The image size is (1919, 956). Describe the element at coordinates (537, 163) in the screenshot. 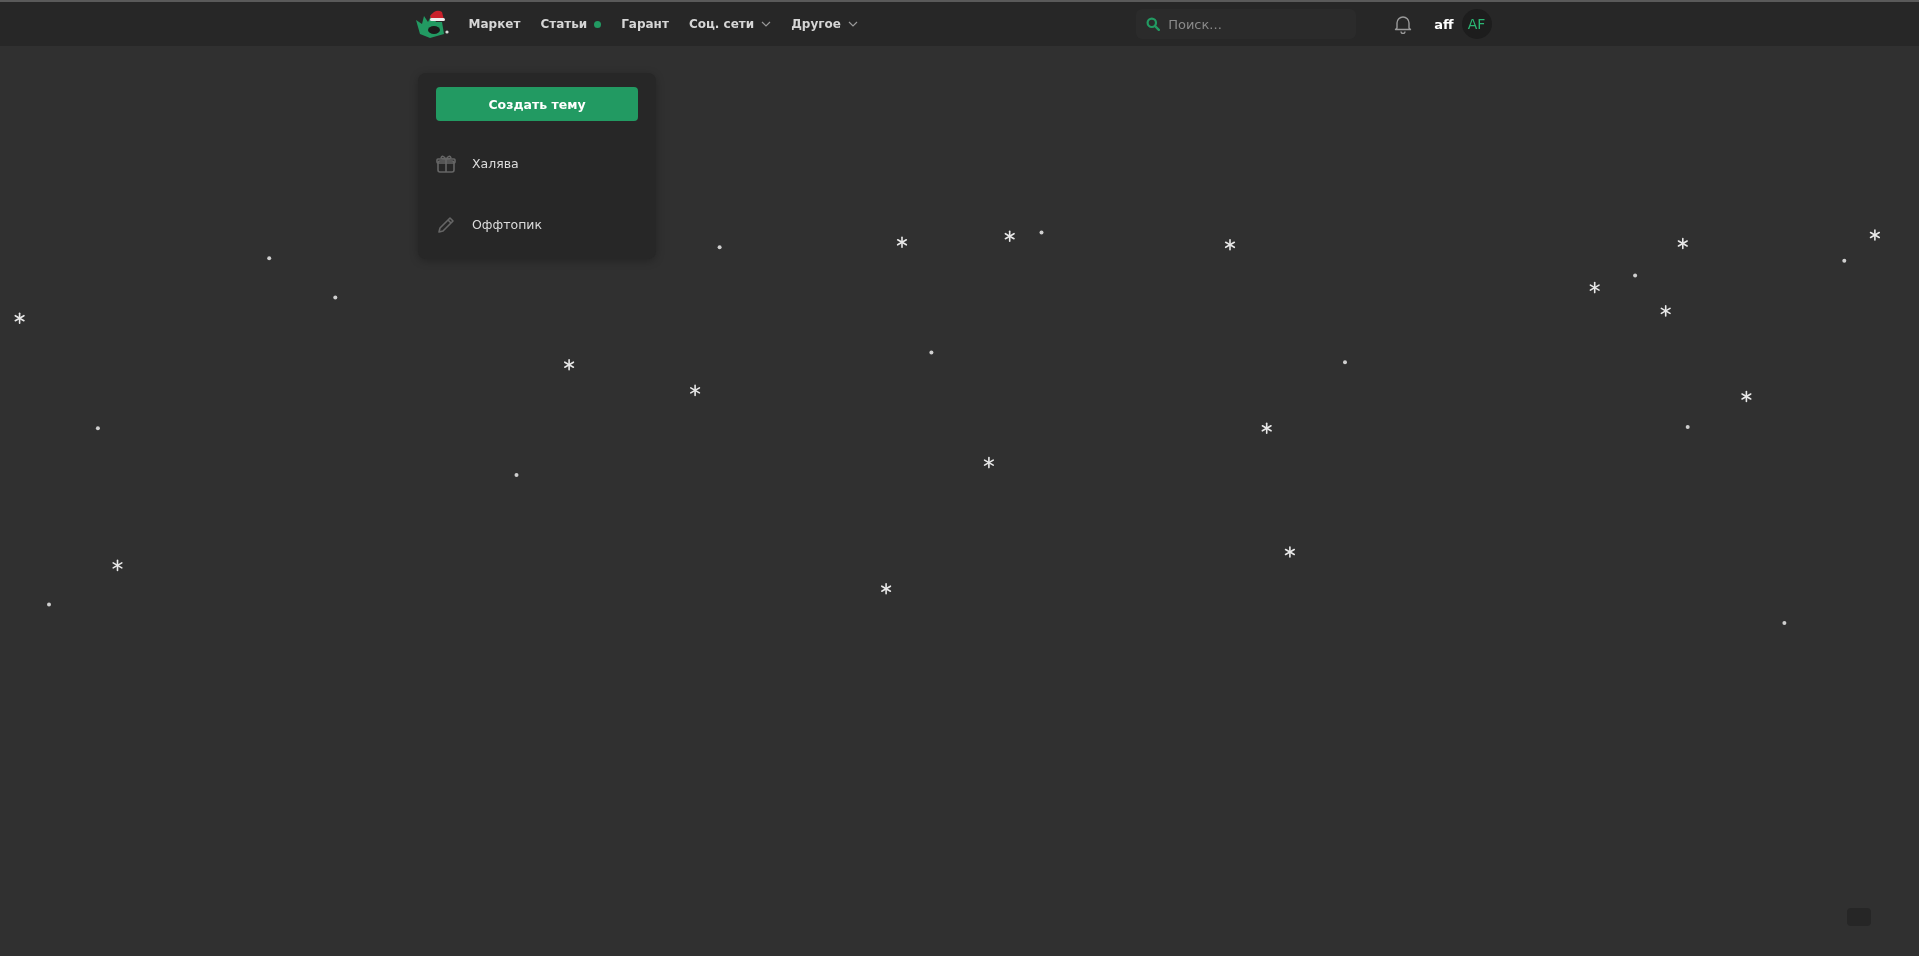

I see `menu-item: Халява` at that location.